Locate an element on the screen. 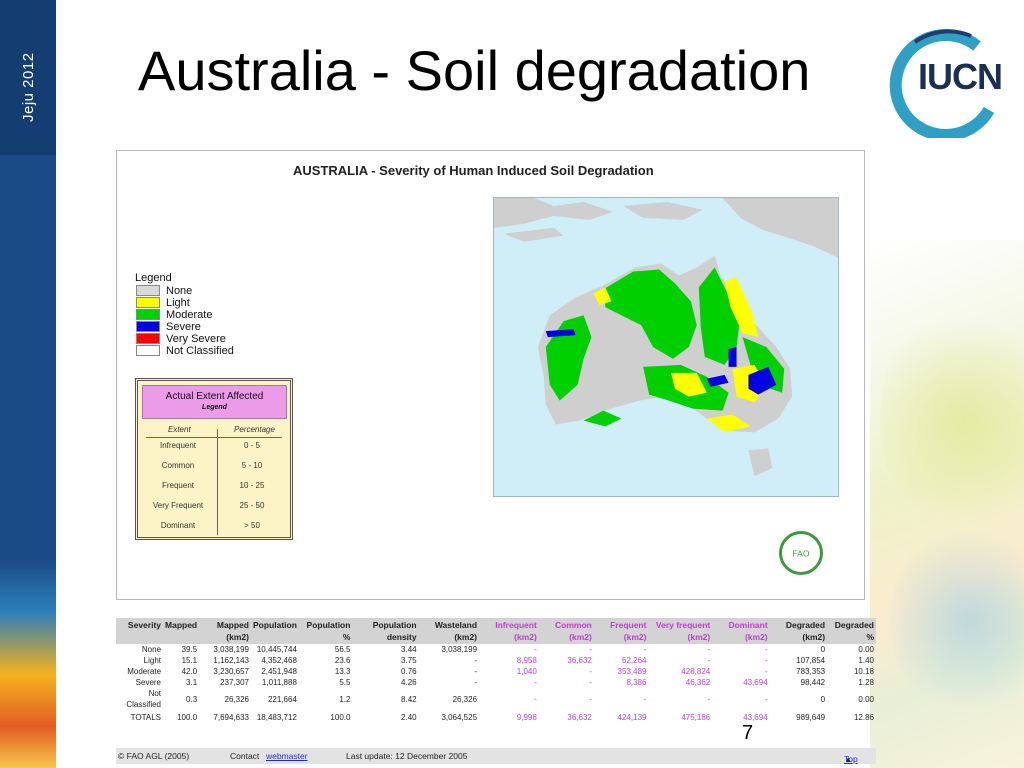 The width and height of the screenshot is (1024, 768). table-cell: 1.40 is located at coordinates (866, 660).